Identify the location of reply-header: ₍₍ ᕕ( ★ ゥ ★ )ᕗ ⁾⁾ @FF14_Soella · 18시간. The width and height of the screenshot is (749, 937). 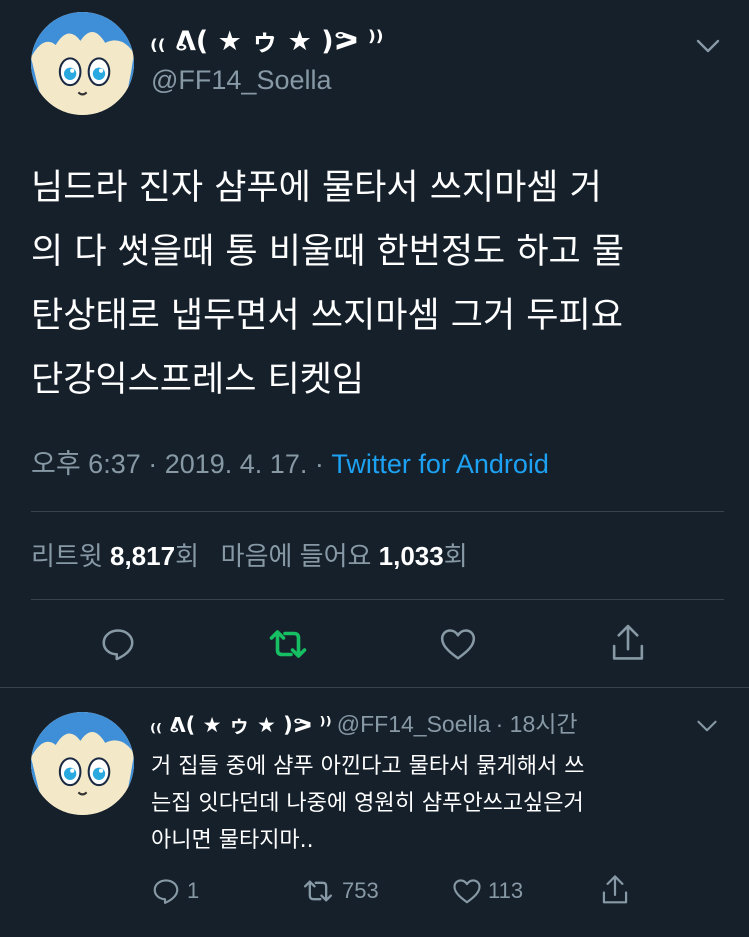
(364, 725).